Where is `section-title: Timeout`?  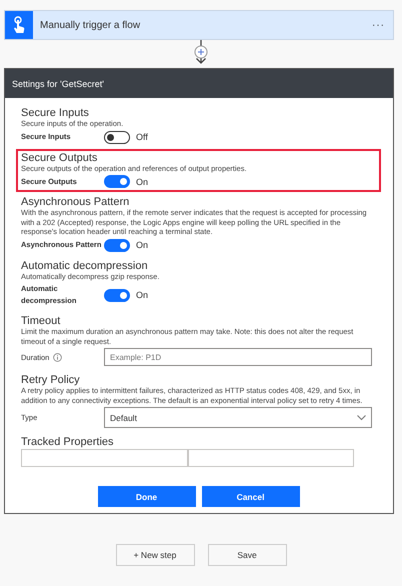
section-title: Timeout is located at coordinates (41, 321).